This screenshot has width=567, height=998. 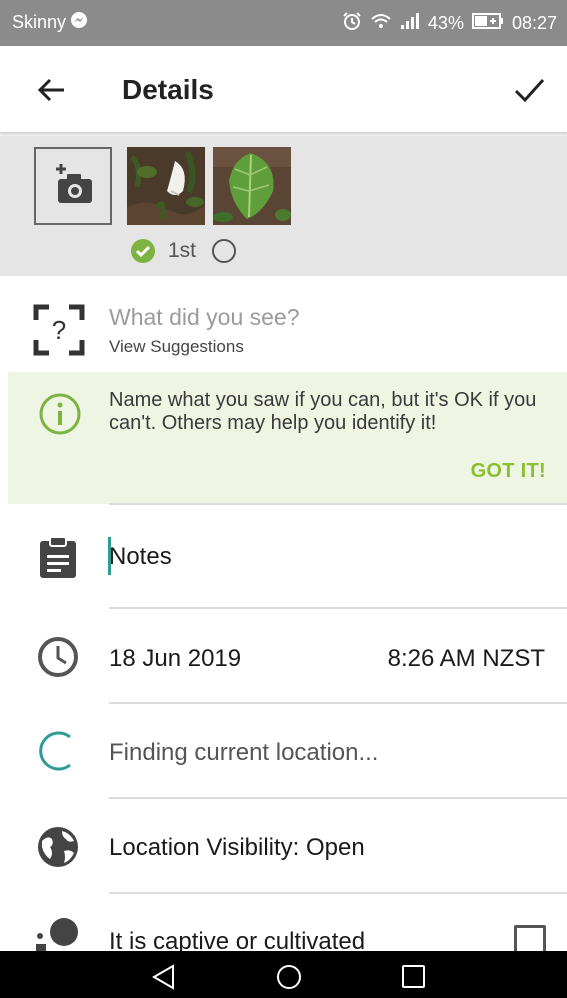 I want to click on wifi-icon, so click(x=381, y=23).